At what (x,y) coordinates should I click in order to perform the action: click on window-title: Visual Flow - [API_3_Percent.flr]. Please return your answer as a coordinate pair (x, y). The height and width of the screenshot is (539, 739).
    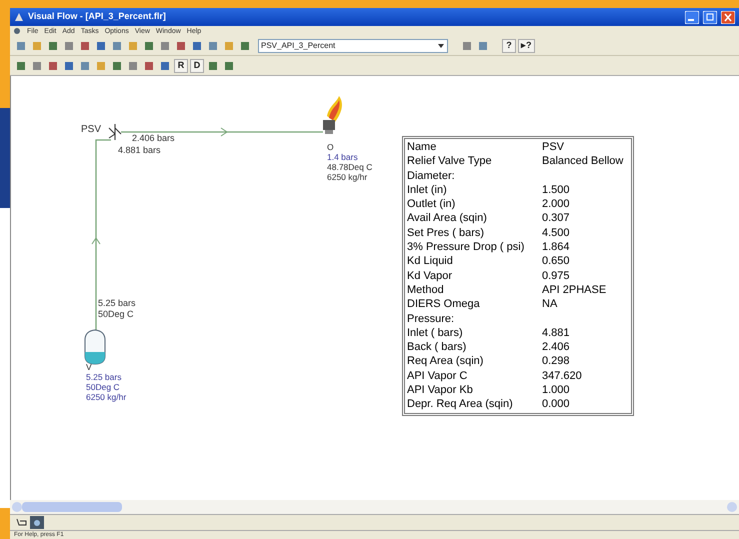
    Looking at the image, I should click on (97, 17).